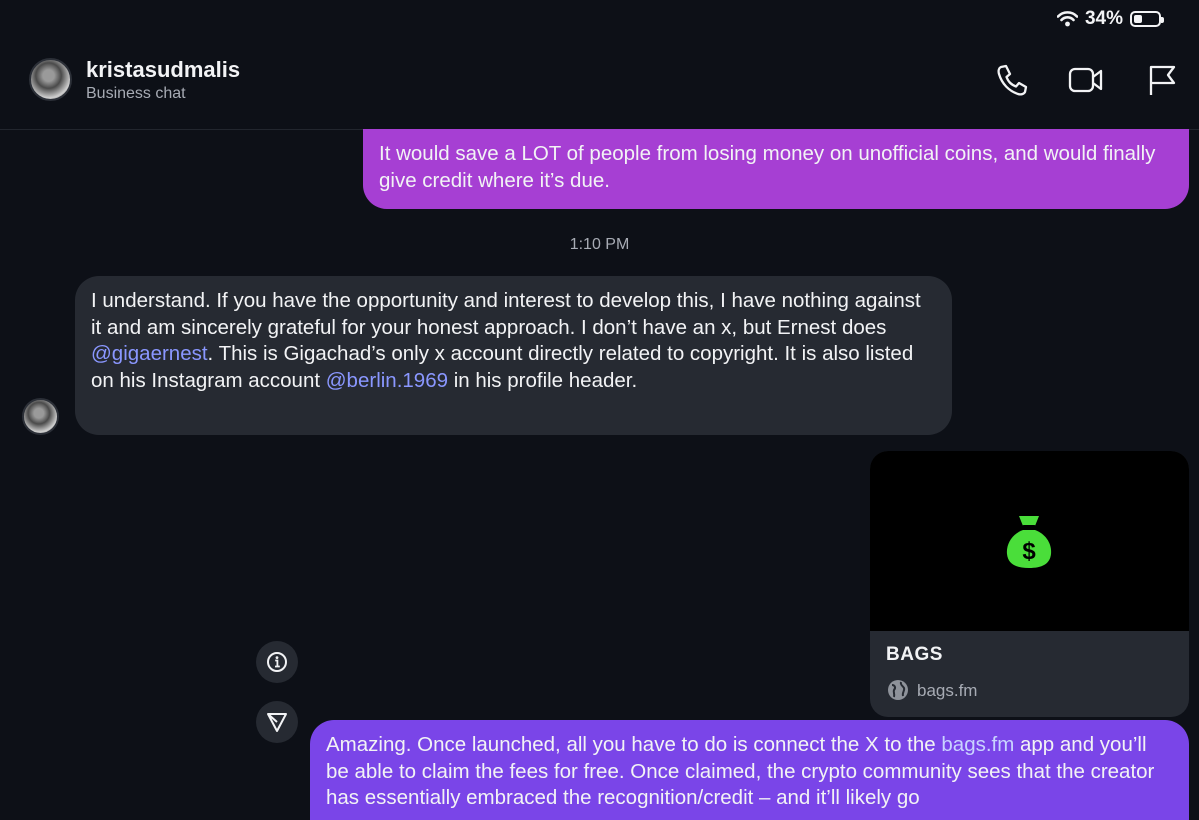 The width and height of the screenshot is (1199, 820). What do you see at coordinates (163, 70) in the screenshot?
I see `contact-name: kristasudmalis` at bounding box center [163, 70].